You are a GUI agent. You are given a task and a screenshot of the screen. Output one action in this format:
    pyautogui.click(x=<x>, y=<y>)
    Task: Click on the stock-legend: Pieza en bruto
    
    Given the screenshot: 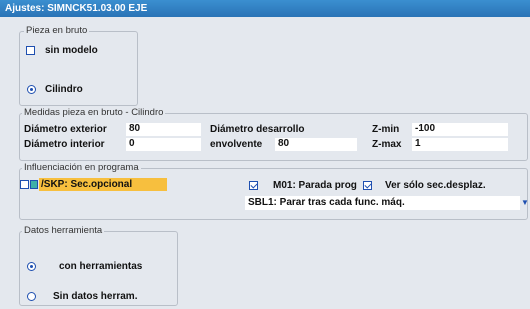 What is the action you would take?
    pyautogui.click(x=57, y=30)
    